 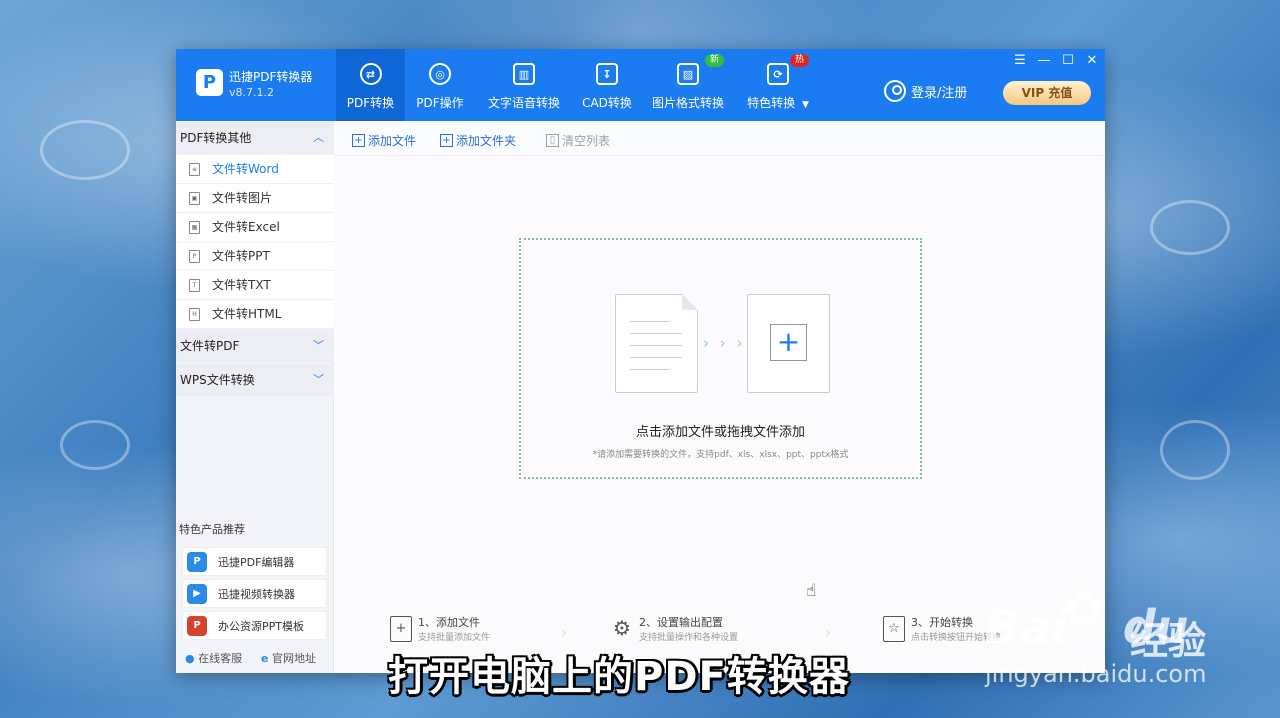 What do you see at coordinates (1168, 641) in the screenshot?
I see `watermark-cn: 经验` at bounding box center [1168, 641].